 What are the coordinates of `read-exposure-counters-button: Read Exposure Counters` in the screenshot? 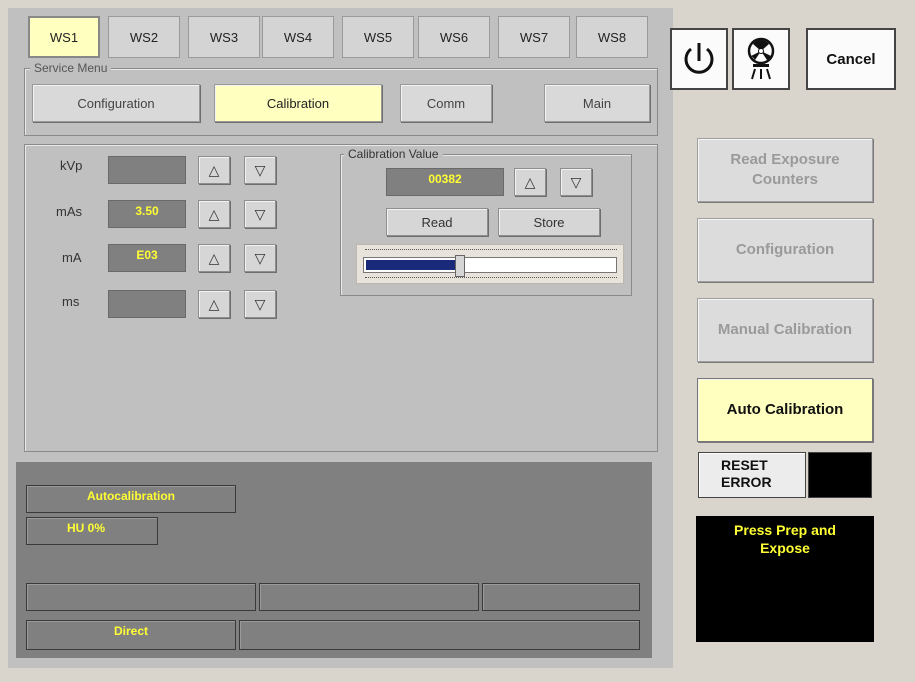 It's located at (785, 170).